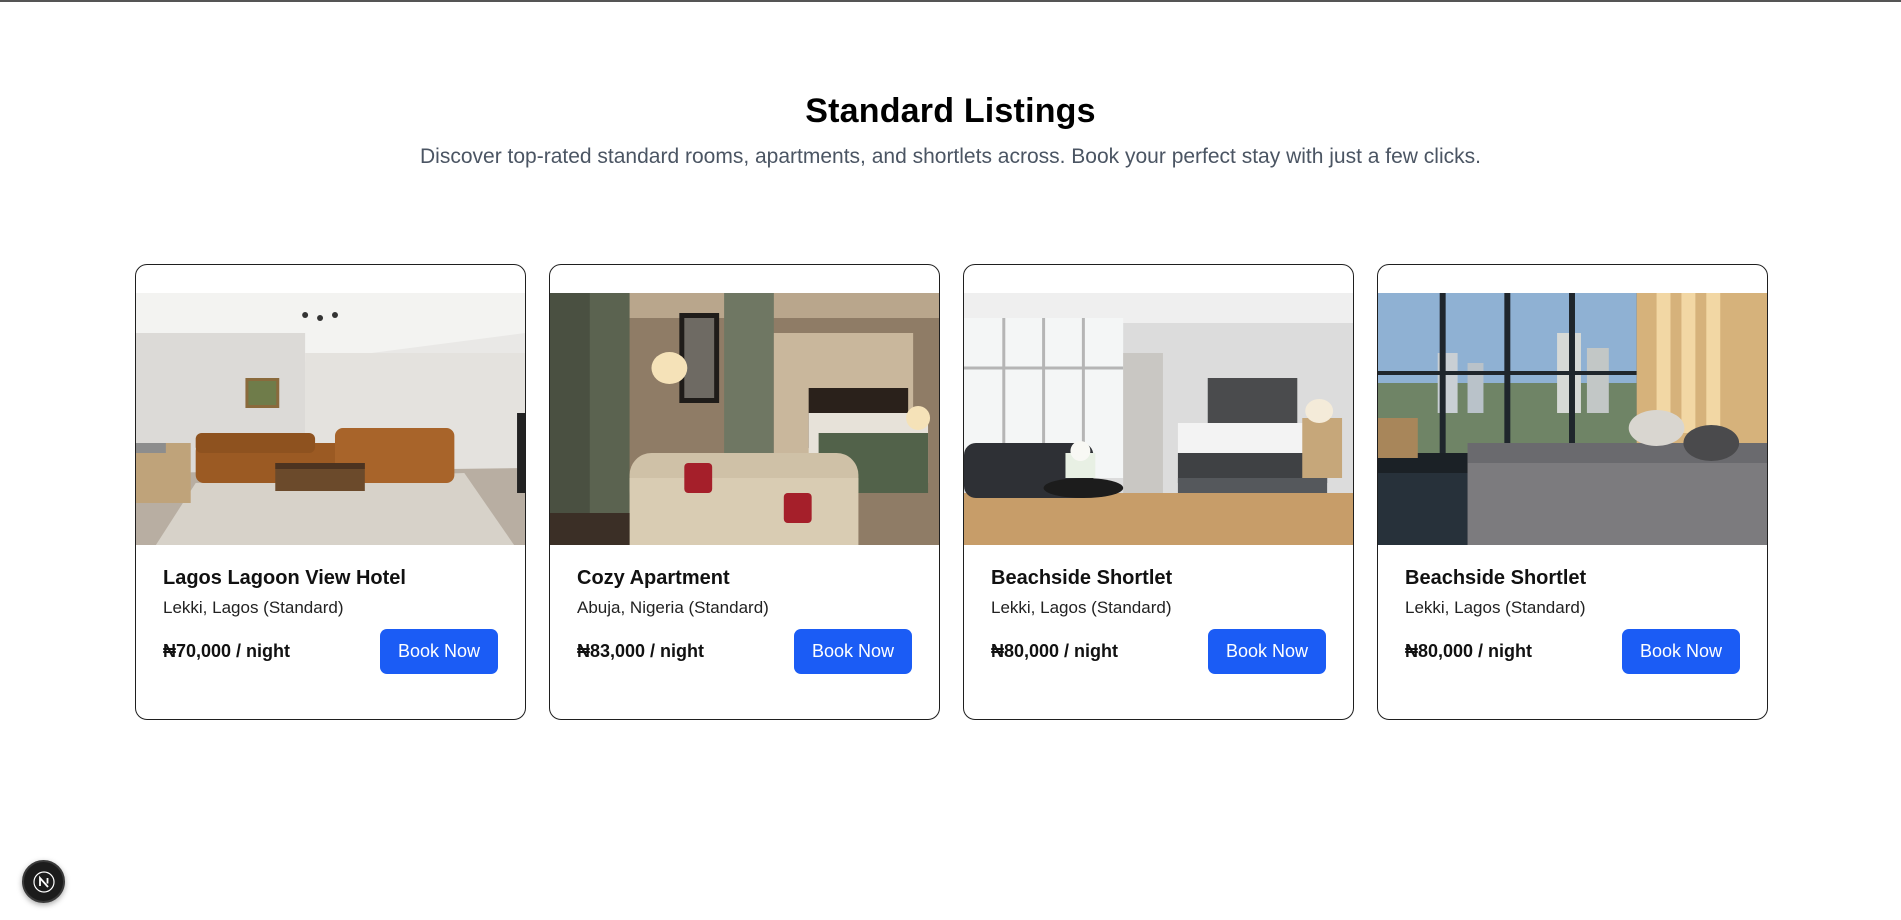 This screenshot has height=920, width=1901. What do you see at coordinates (744, 651) in the screenshot?
I see `listing-footer: ₦83,000 / night Book Now` at bounding box center [744, 651].